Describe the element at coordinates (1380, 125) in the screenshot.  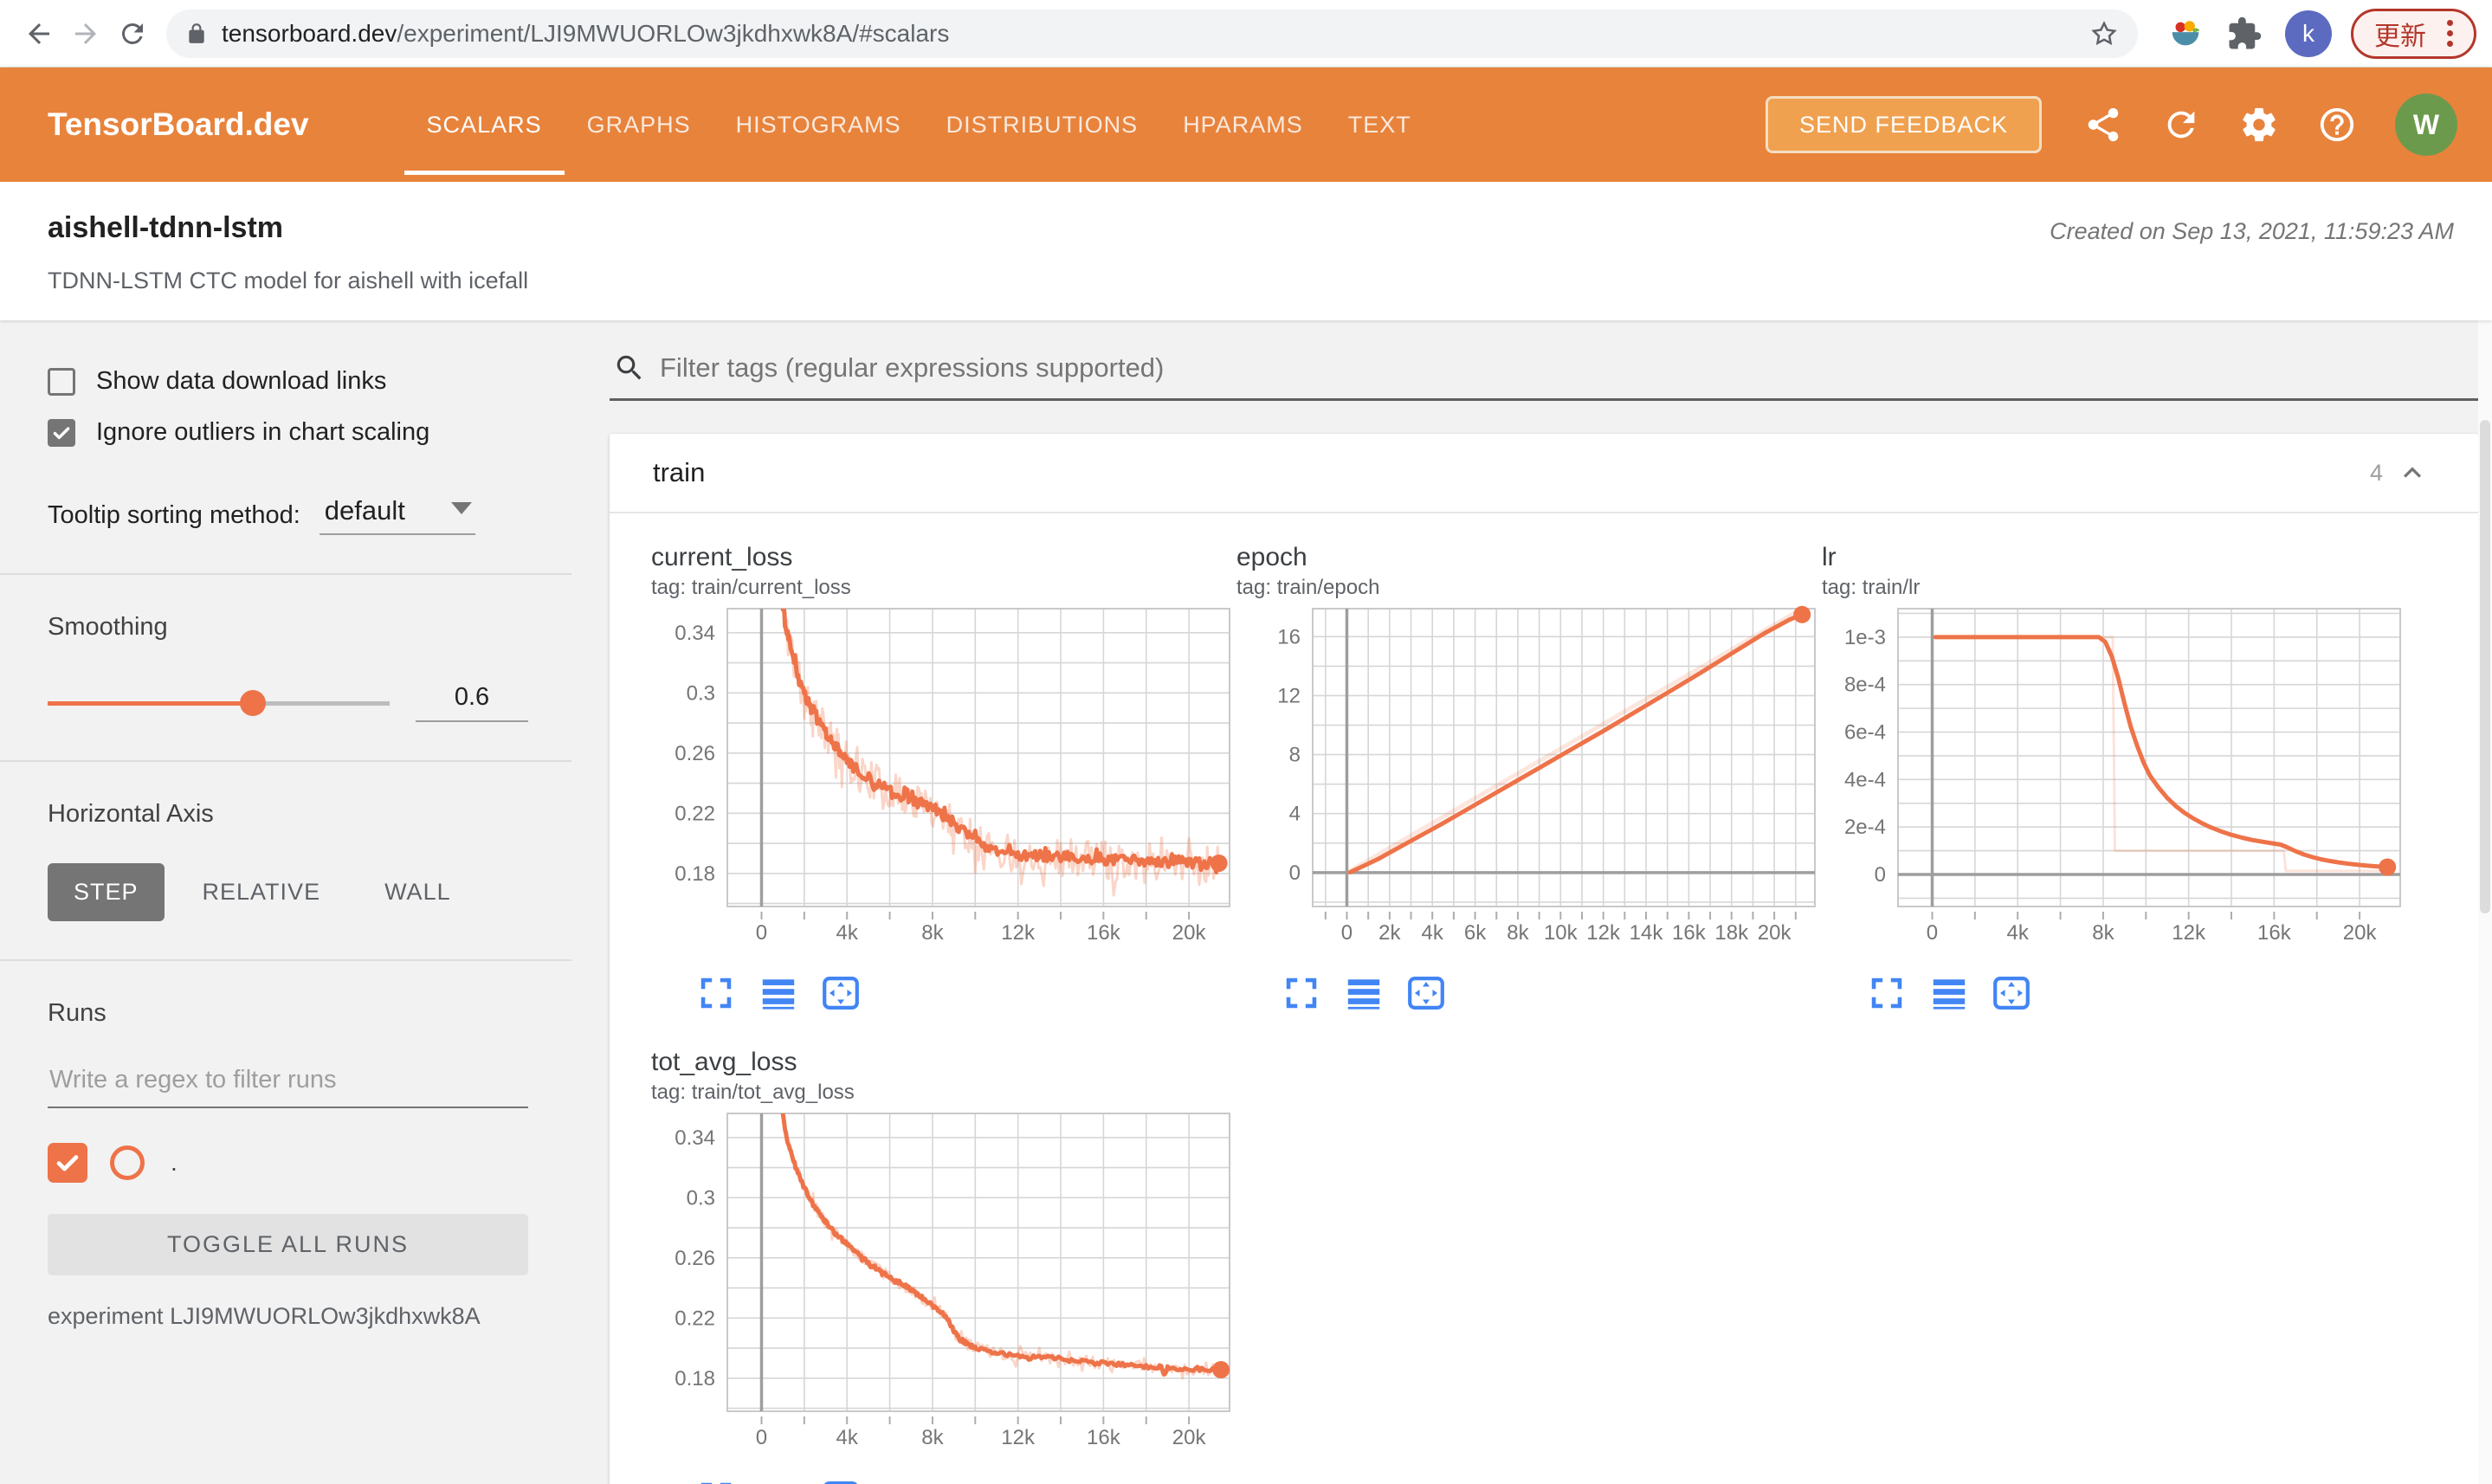
I see `tab-text: TEXT` at that location.